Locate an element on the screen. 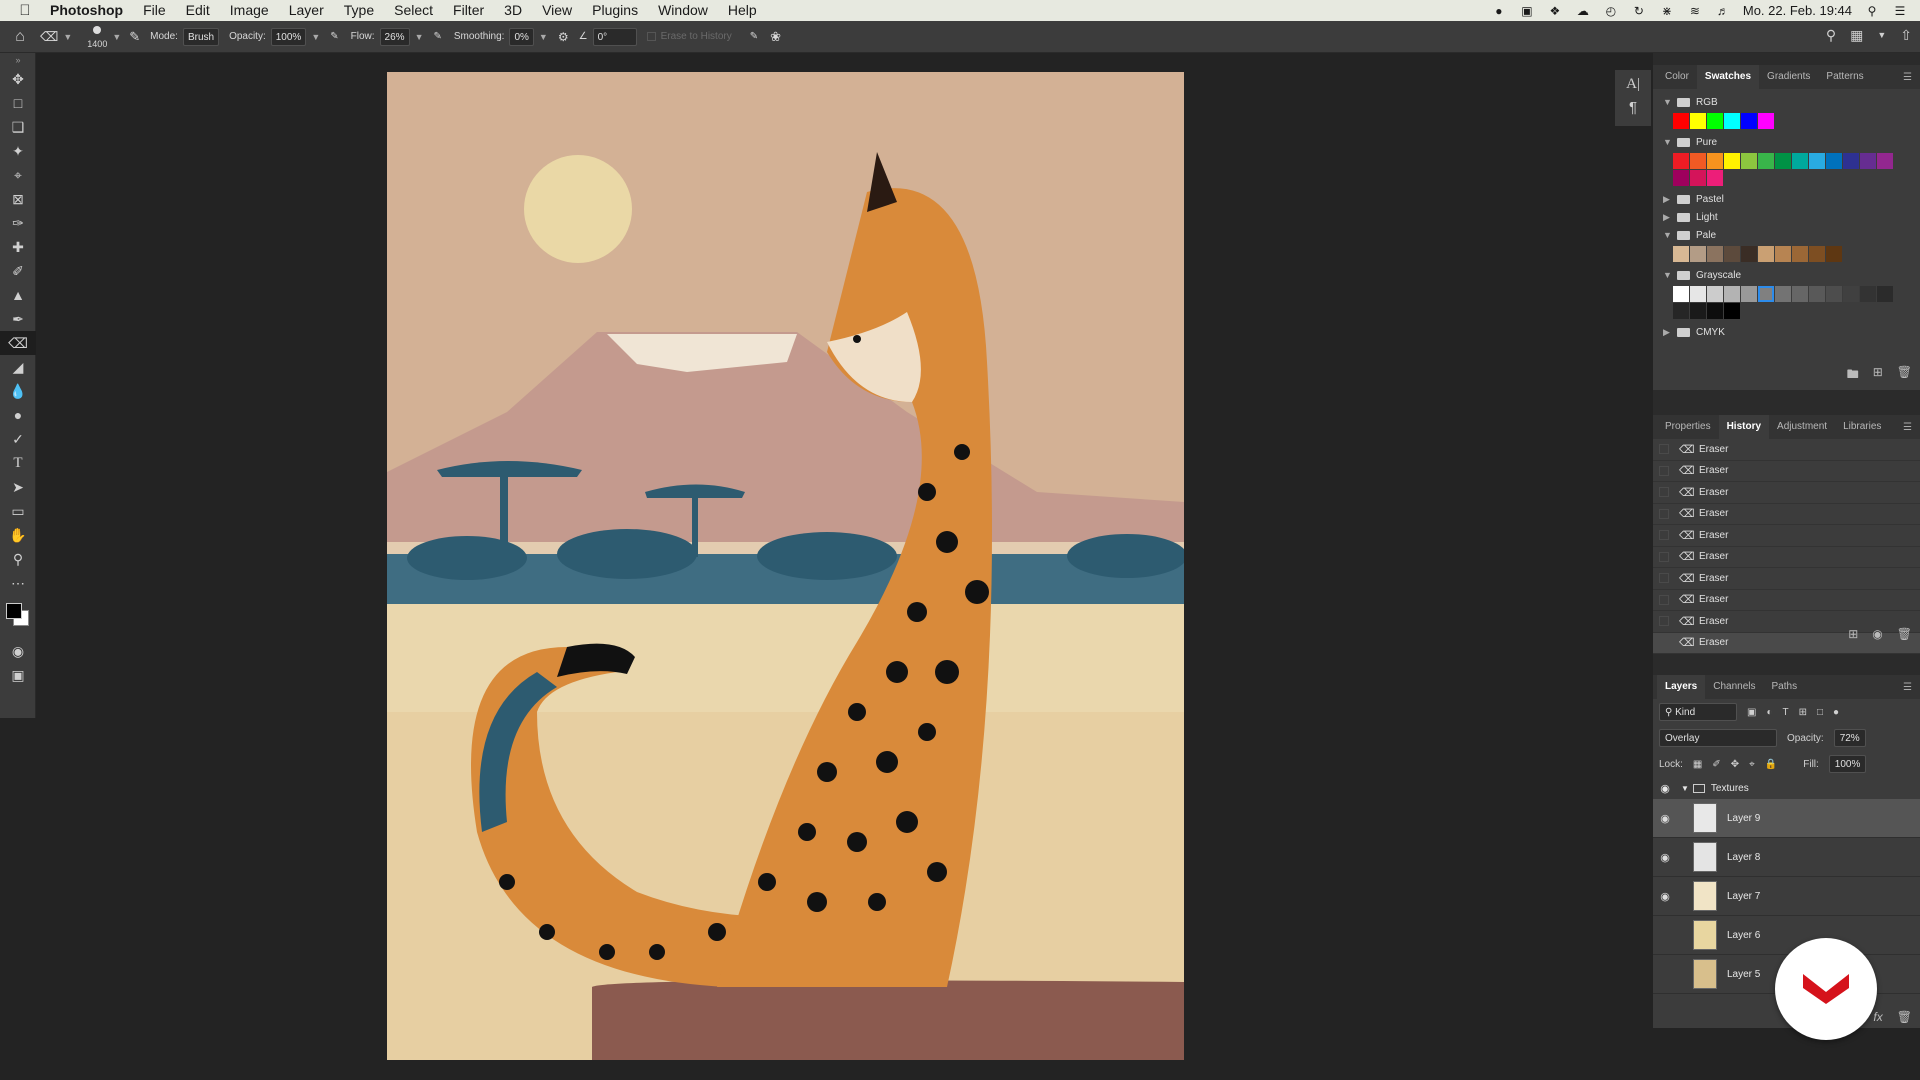 The image size is (1920, 1080). swatch-group-pastel: ▶ Pastel is located at coordinates (1786, 199).